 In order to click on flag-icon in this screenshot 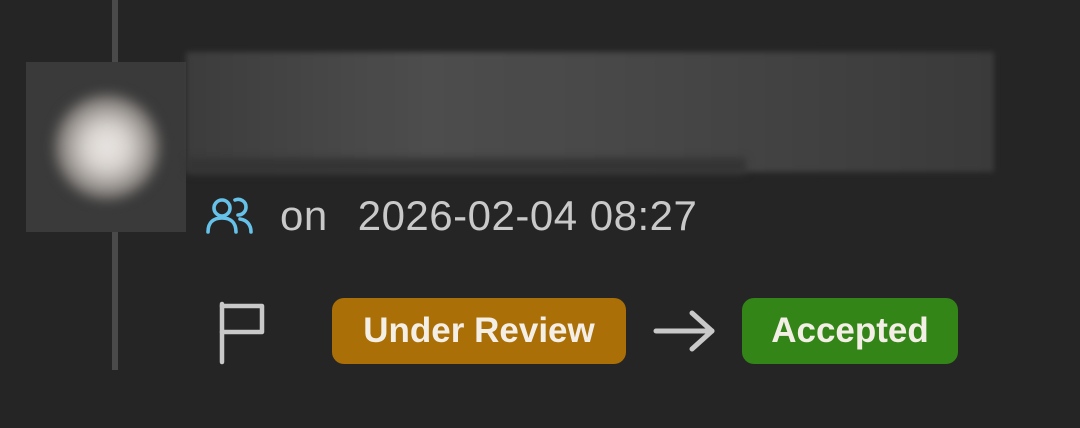, I will do `click(242, 331)`.